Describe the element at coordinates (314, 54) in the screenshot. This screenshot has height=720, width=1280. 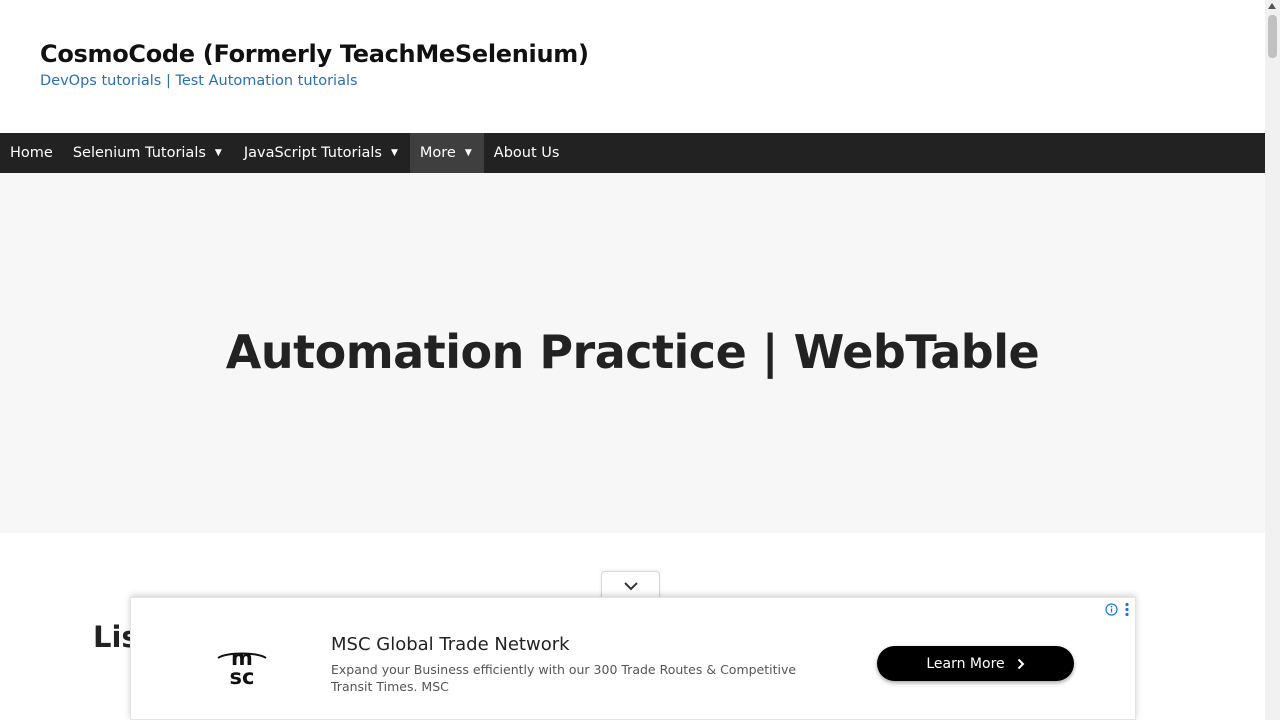
I see `site-title-link: CosmoCode (Formerly TeachMeSelenium)` at that location.